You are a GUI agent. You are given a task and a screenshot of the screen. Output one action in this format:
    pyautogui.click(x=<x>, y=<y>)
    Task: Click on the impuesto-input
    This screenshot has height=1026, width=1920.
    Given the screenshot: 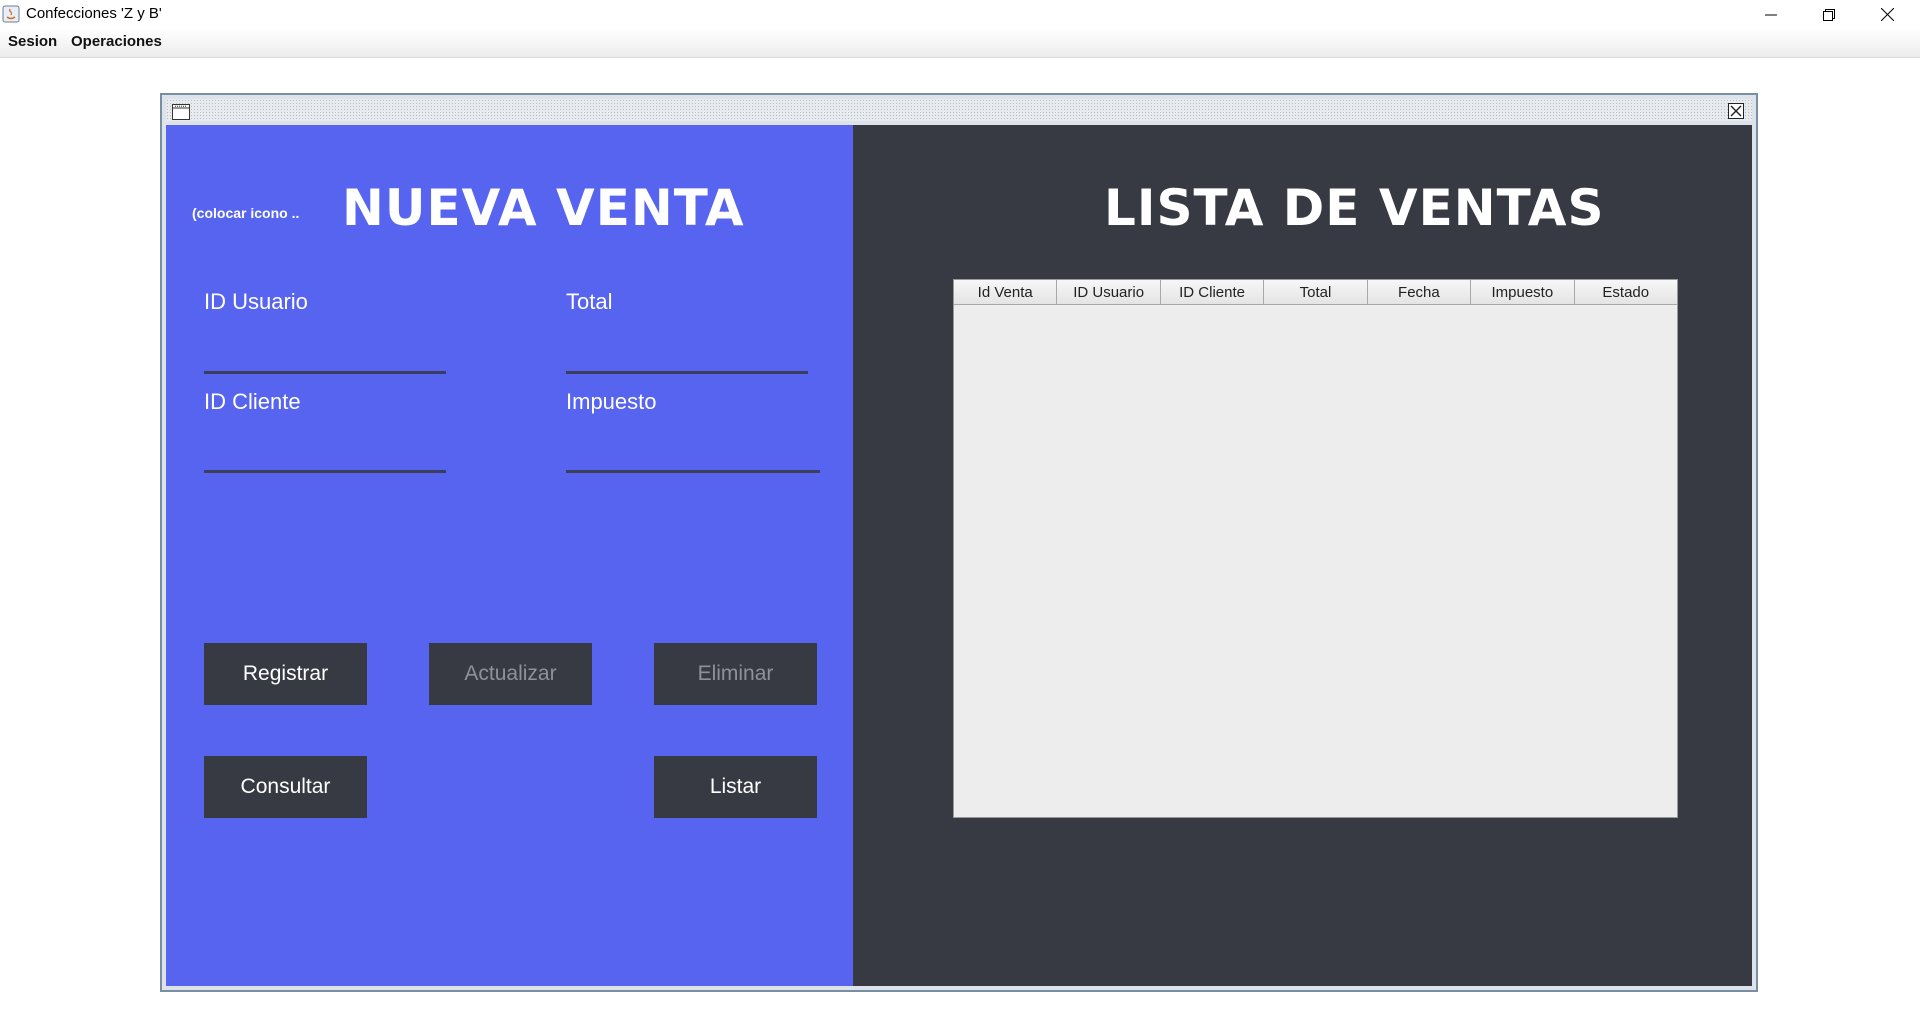 What is the action you would take?
    pyautogui.click(x=693, y=457)
    